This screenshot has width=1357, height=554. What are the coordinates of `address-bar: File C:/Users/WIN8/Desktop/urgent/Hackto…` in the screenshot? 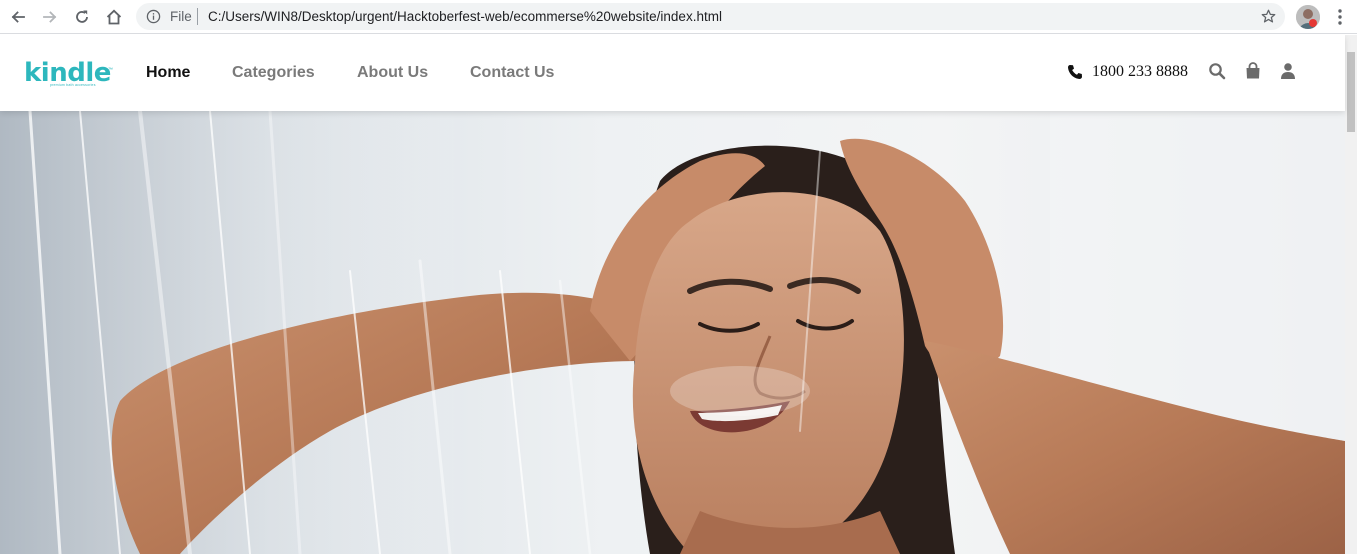 It's located at (710, 16).